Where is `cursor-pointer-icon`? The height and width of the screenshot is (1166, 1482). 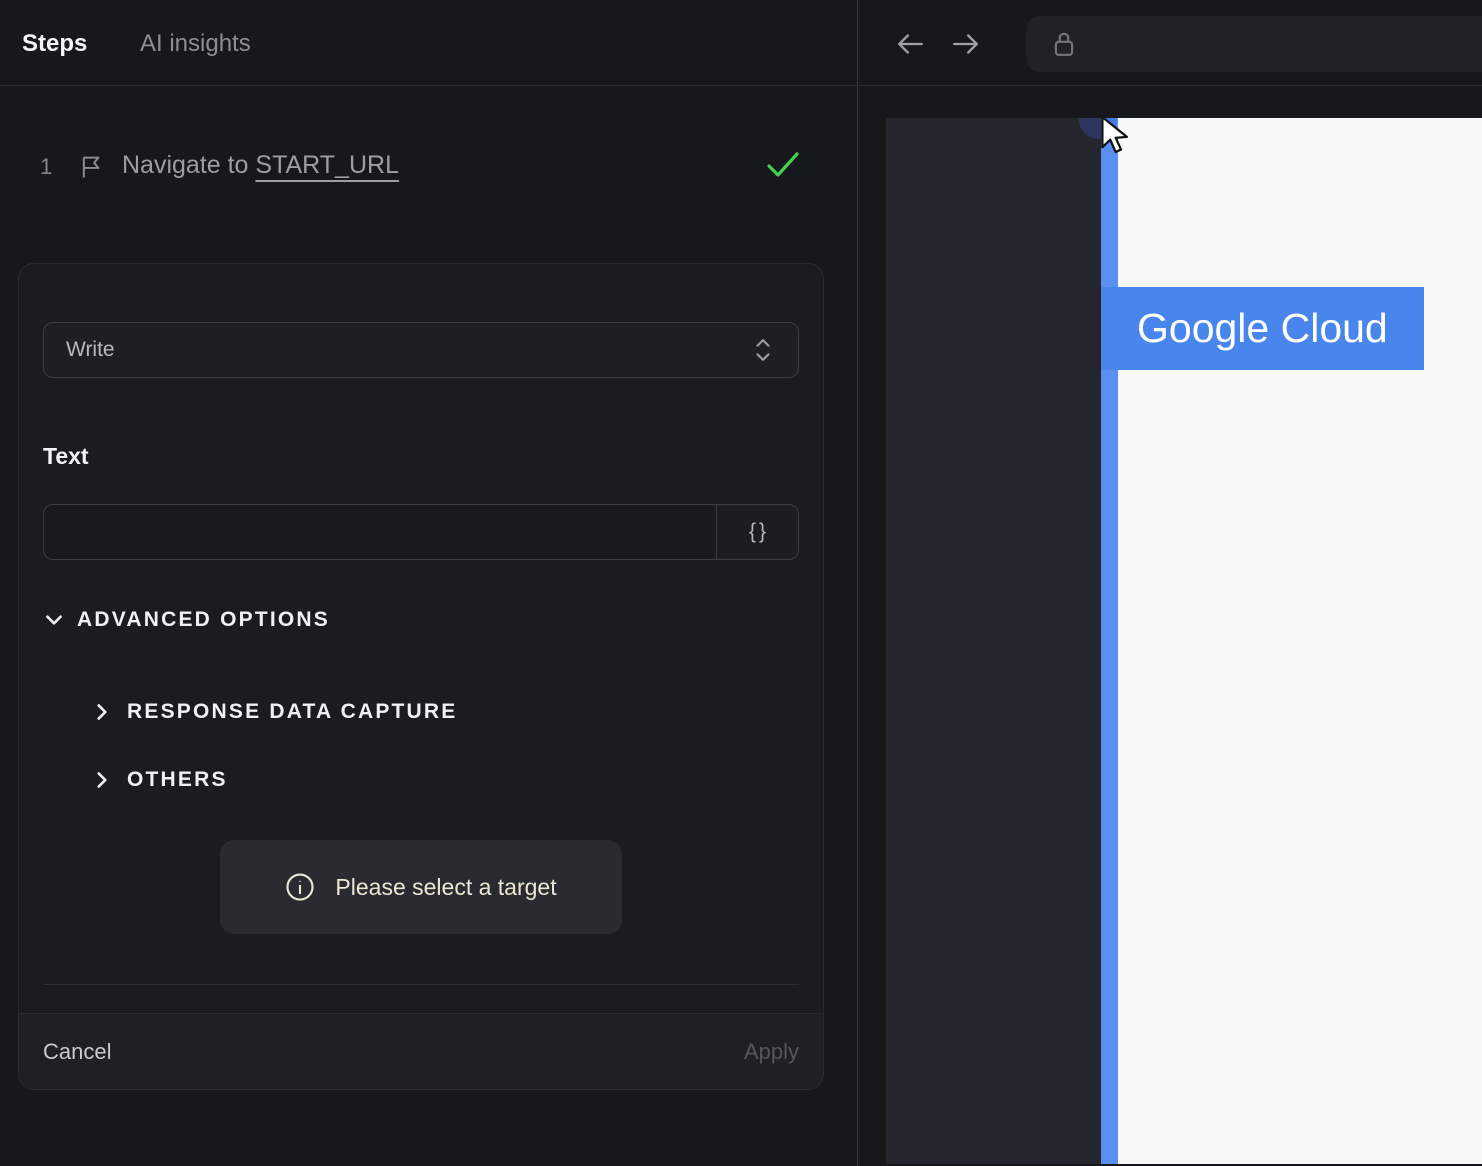
cursor-pointer-icon is located at coordinates (1115, 137).